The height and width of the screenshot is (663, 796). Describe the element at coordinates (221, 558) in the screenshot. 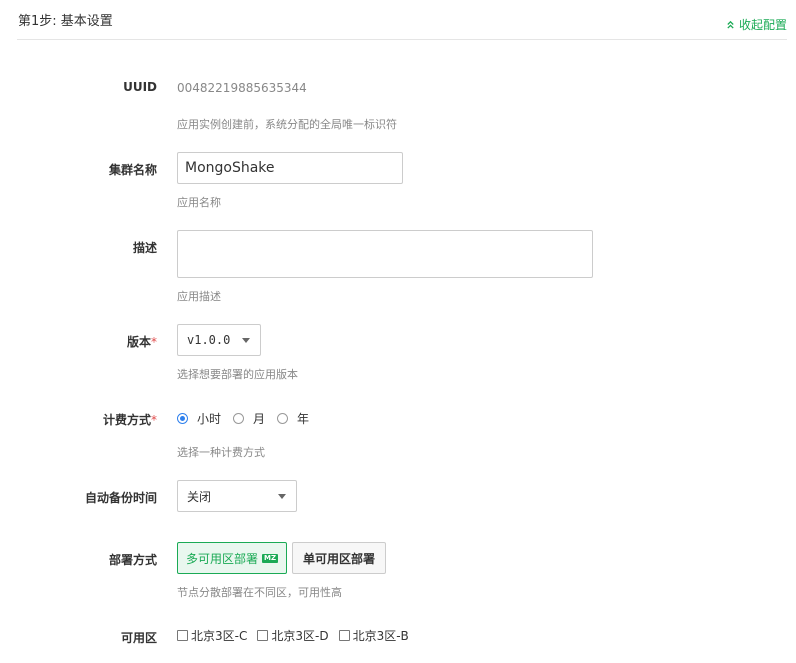

I see `multi-zone-deploy-label: 多可用区部署` at that location.